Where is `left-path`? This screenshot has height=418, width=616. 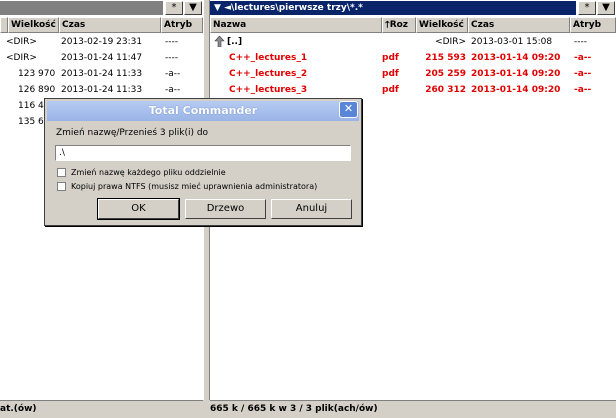 left-path is located at coordinates (81, 8).